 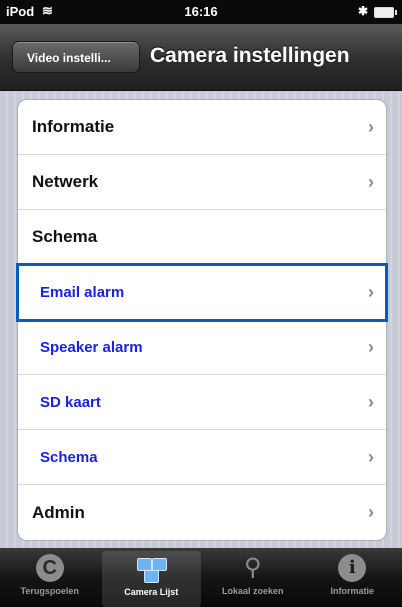 I want to click on list-item-sd-kaart: SD kaart ›, so click(x=202, y=402).